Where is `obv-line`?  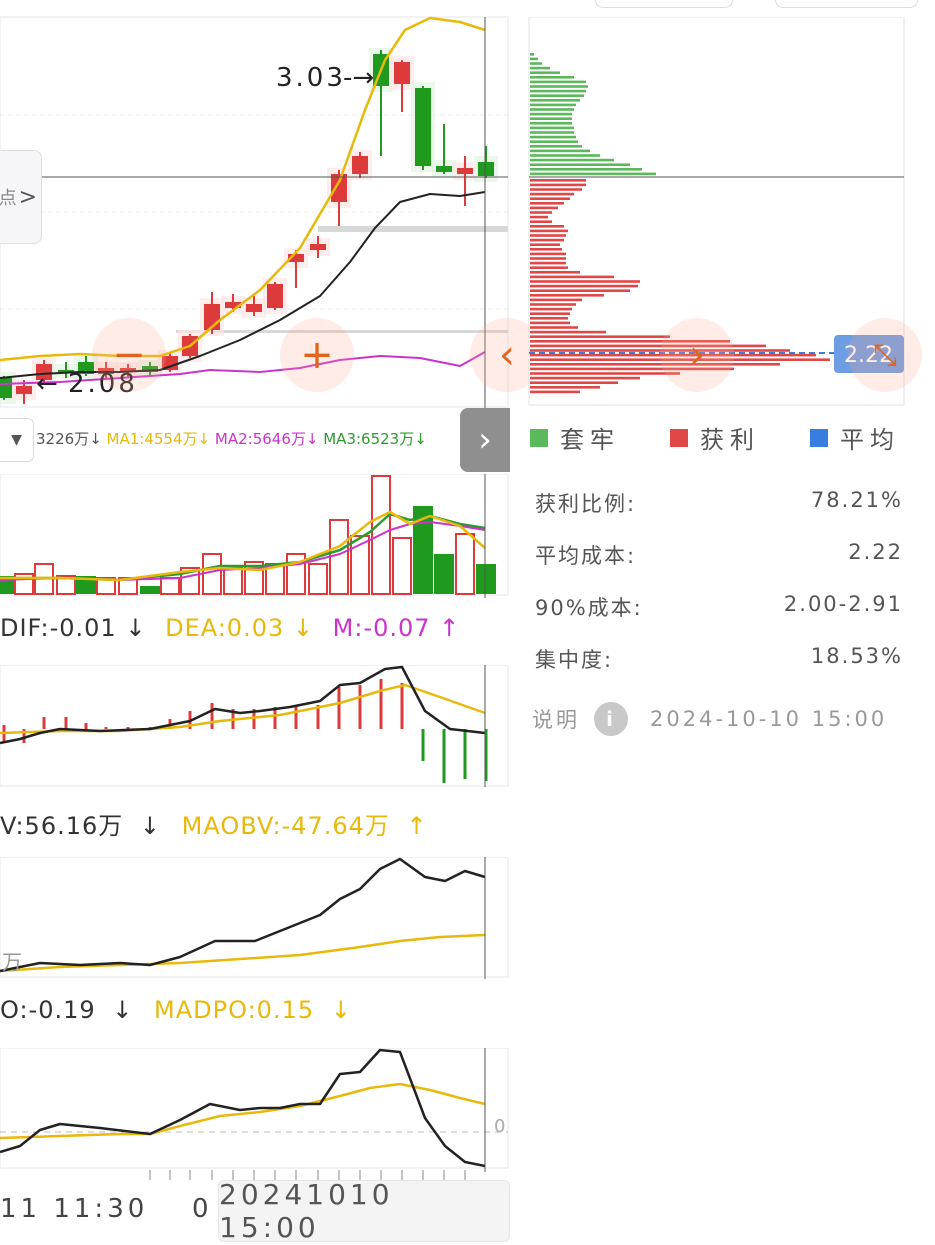
obv-line is located at coordinates (243, 915).